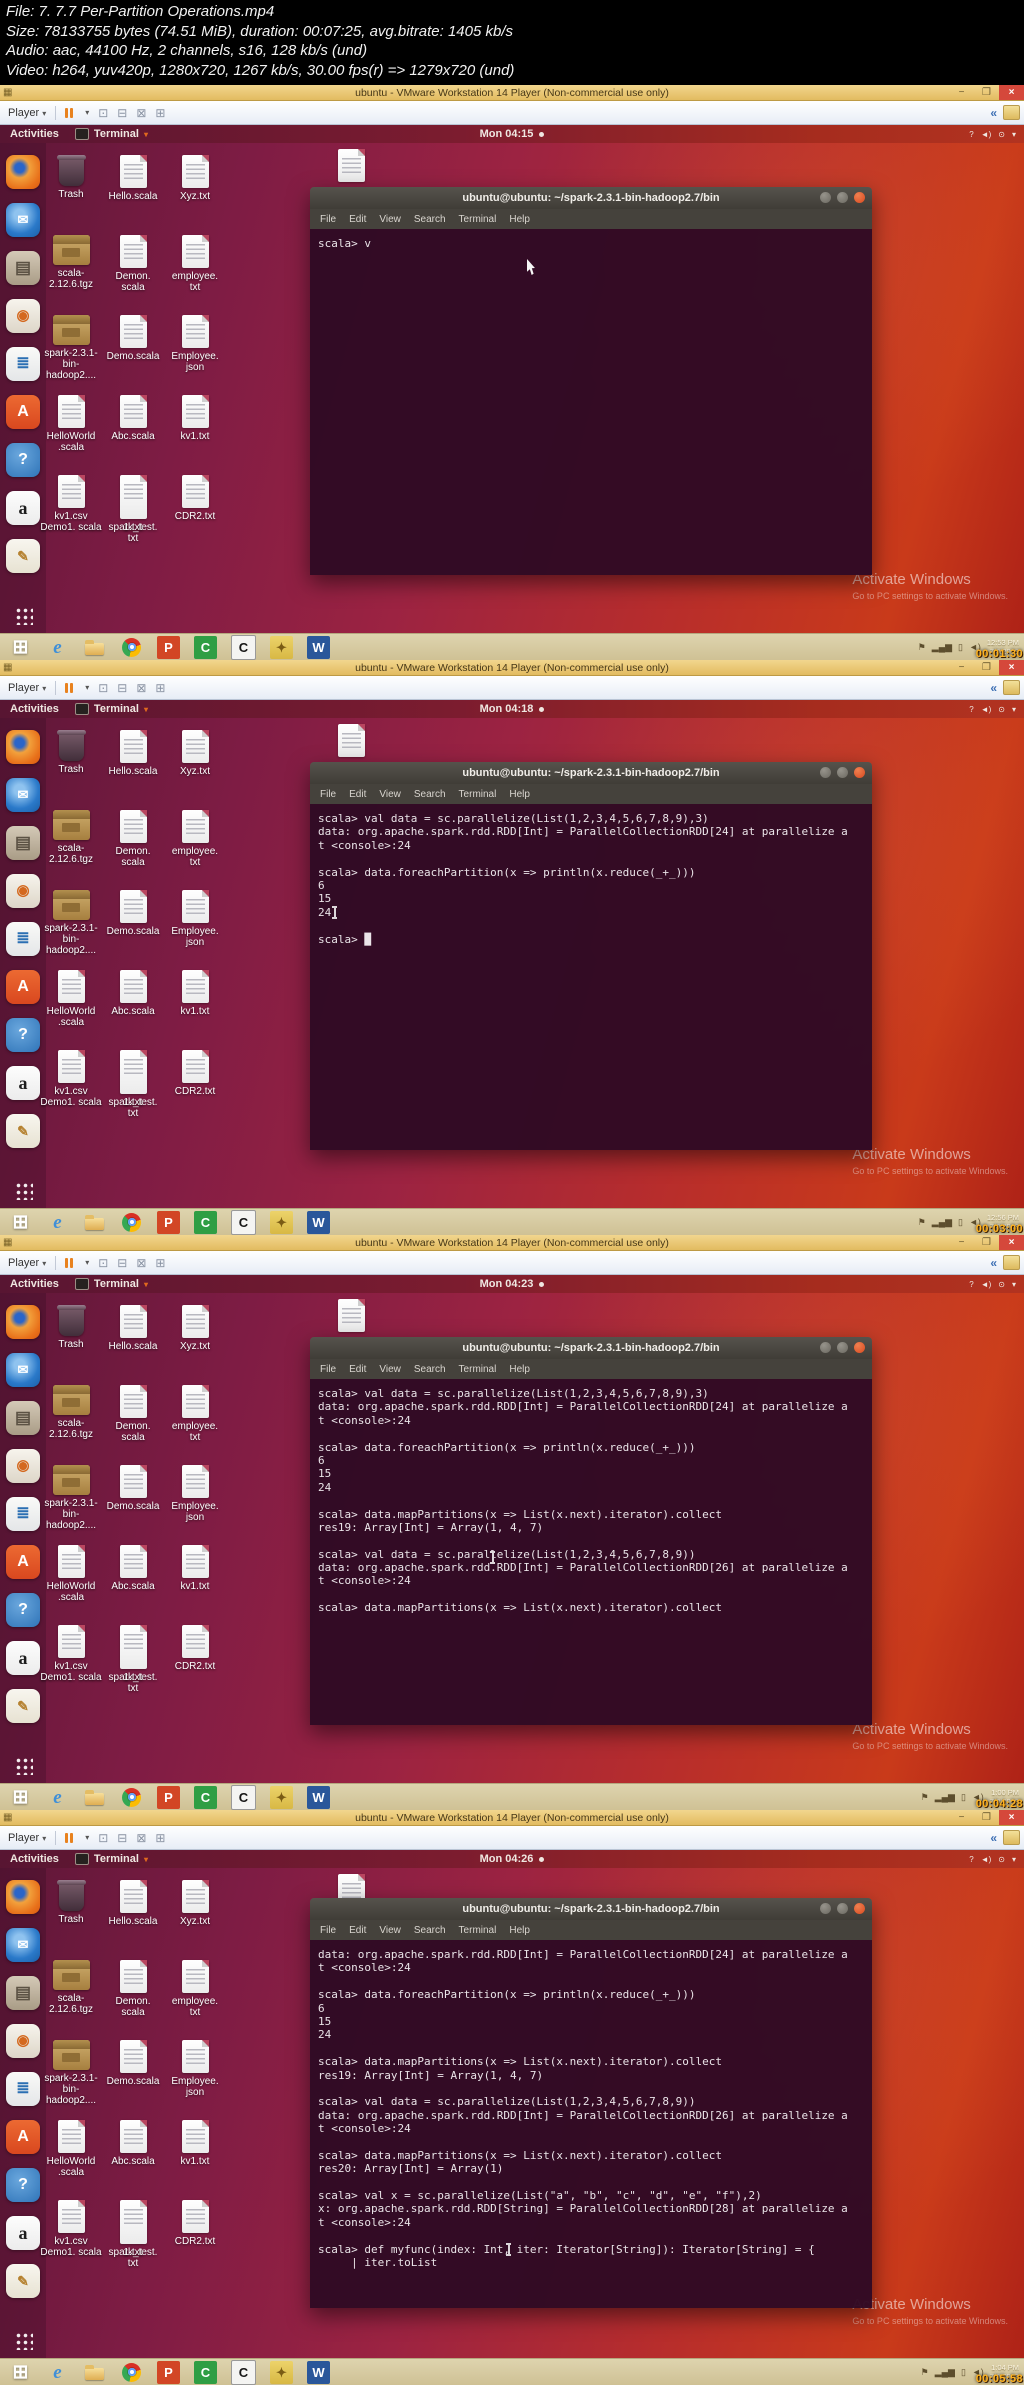 This screenshot has height=2385, width=1024. What do you see at coordinates (971, 1284) in the screenshot?
I see `network-icon: ?` at bounding box center [971, 1284].